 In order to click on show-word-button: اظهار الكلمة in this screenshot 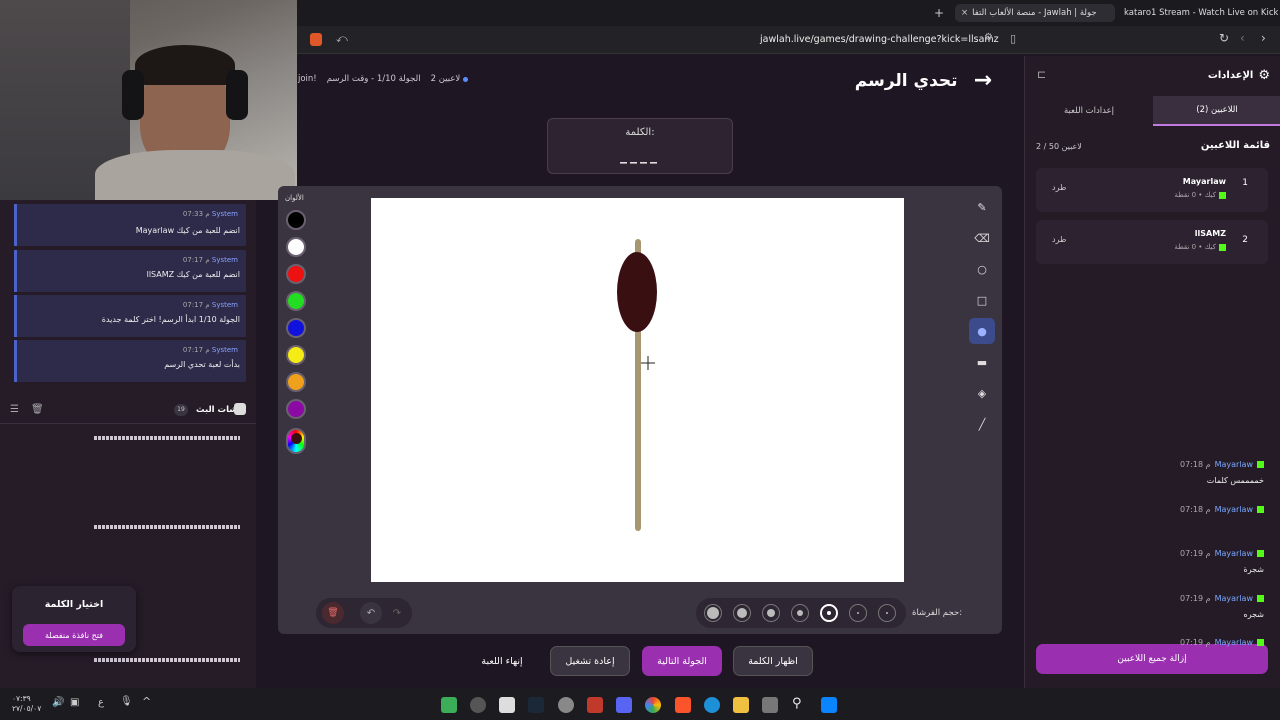, I will do `click(773, 661)`.